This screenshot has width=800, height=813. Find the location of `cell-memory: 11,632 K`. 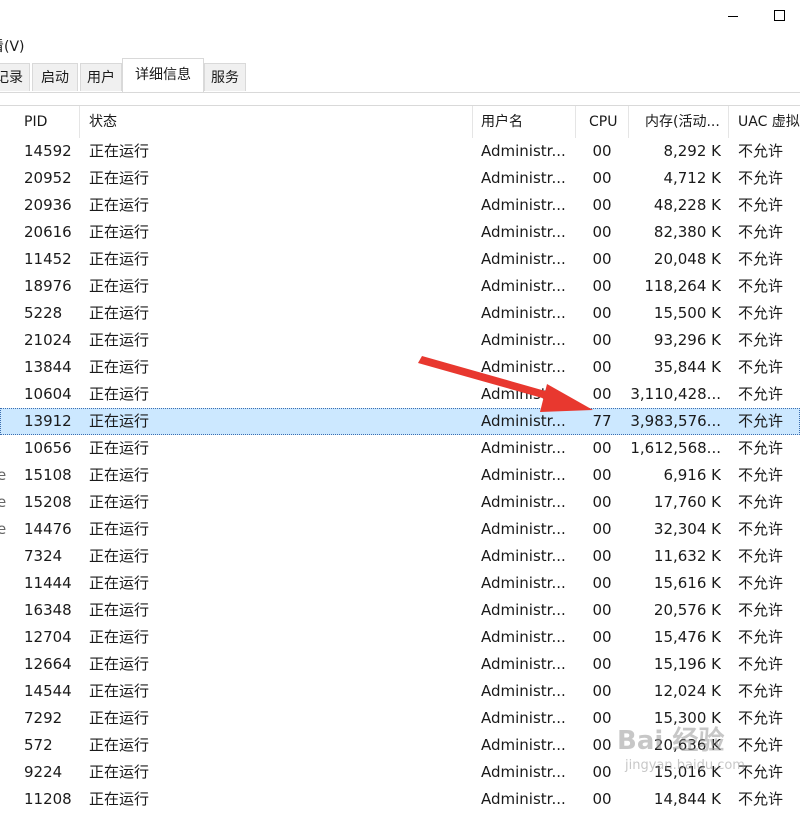

cell-memory: 11,632 K is located at coordinates (687, 556).